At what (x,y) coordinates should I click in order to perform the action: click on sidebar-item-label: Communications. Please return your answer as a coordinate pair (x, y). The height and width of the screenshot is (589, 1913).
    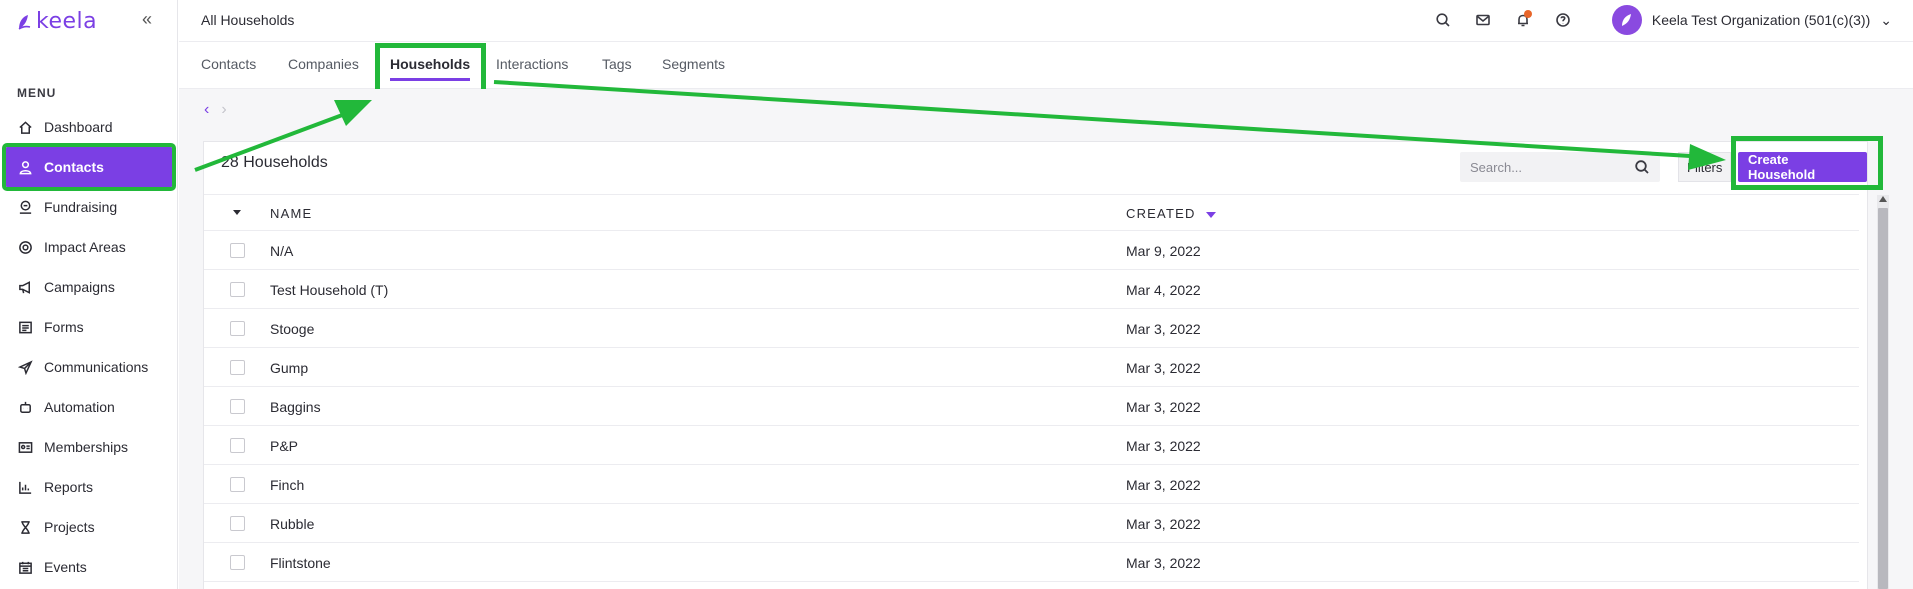
    Looking at the image, I should click on (96, 367).